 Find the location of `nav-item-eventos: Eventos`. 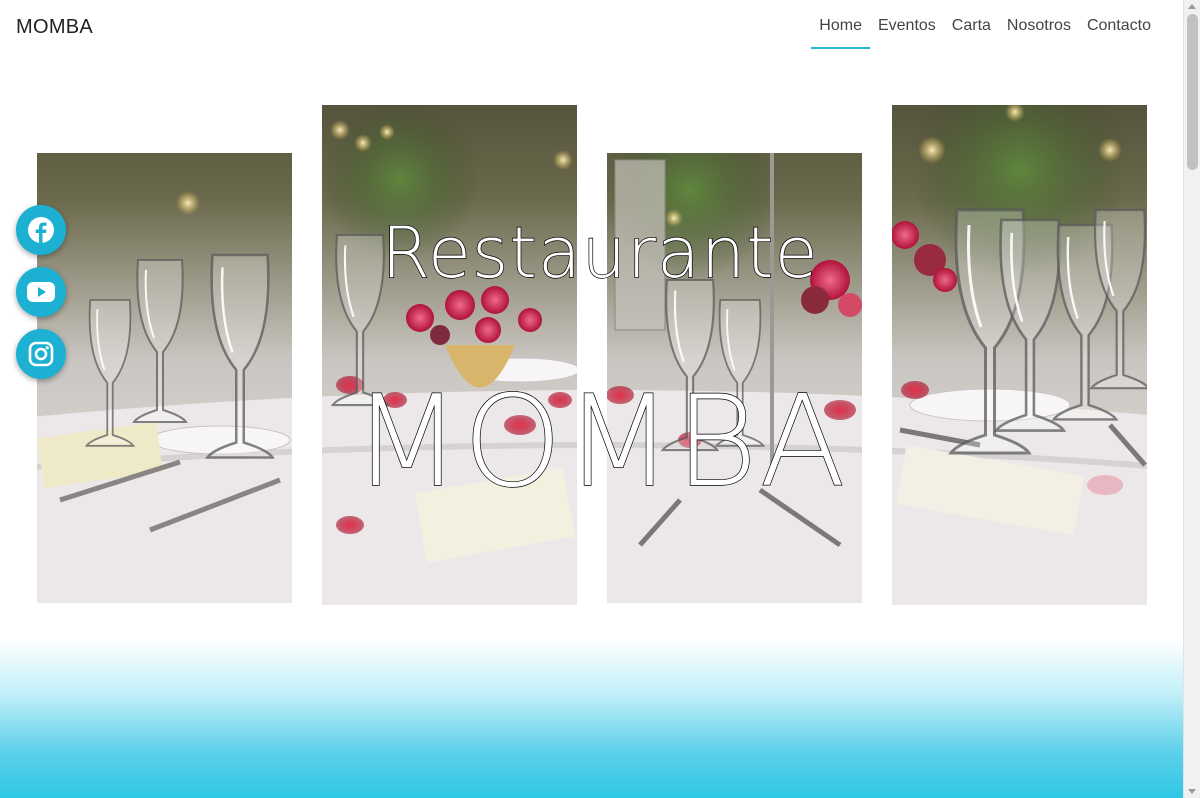

nav-item-eventos: Eventos is located at coordinates (907, 32).